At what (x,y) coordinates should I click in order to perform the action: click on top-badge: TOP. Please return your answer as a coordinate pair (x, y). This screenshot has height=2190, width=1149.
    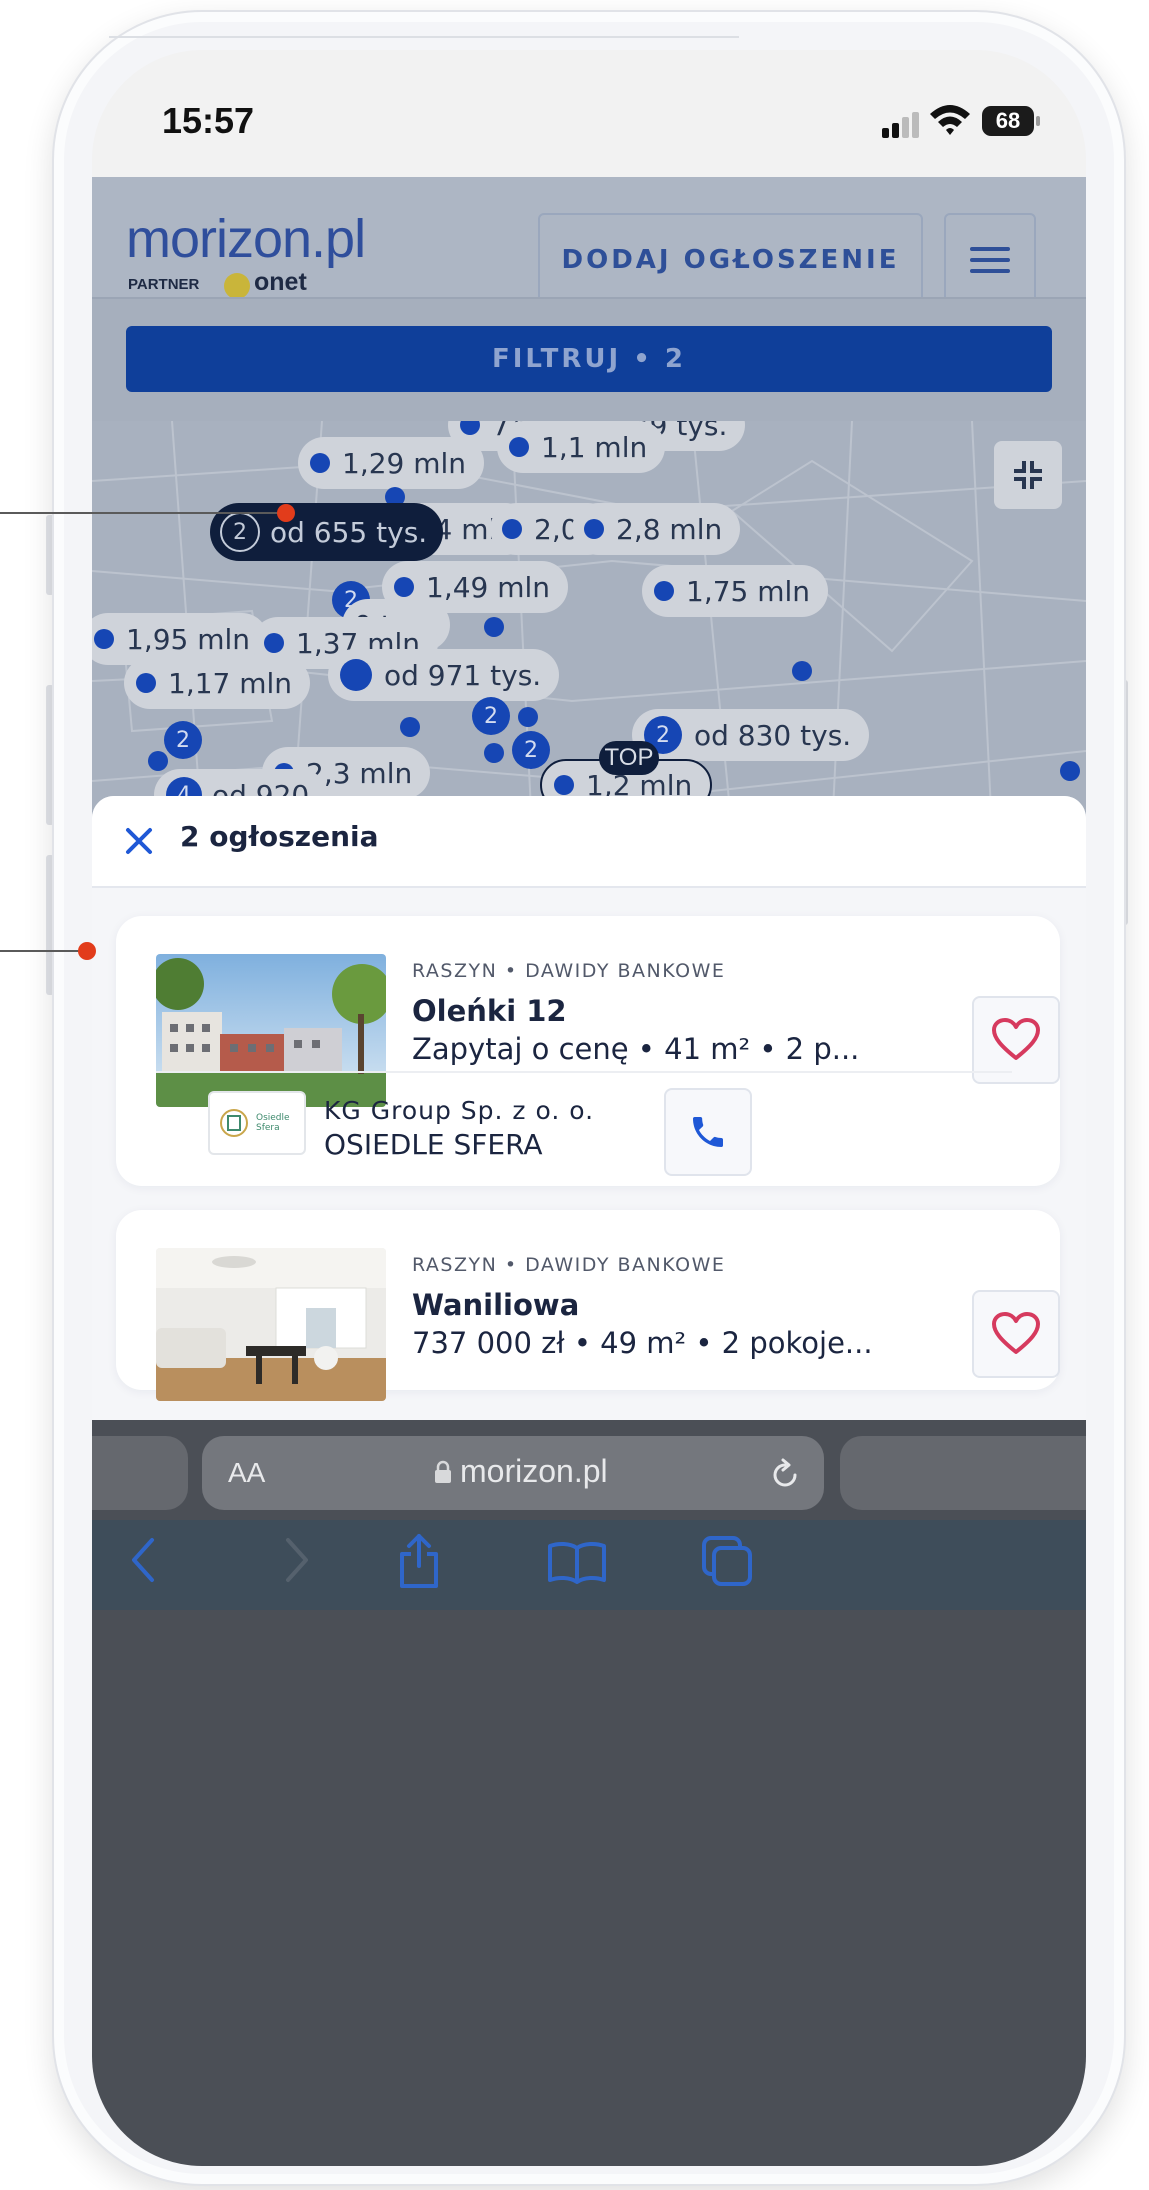
    Looking at the image, I should click on (629, 758).